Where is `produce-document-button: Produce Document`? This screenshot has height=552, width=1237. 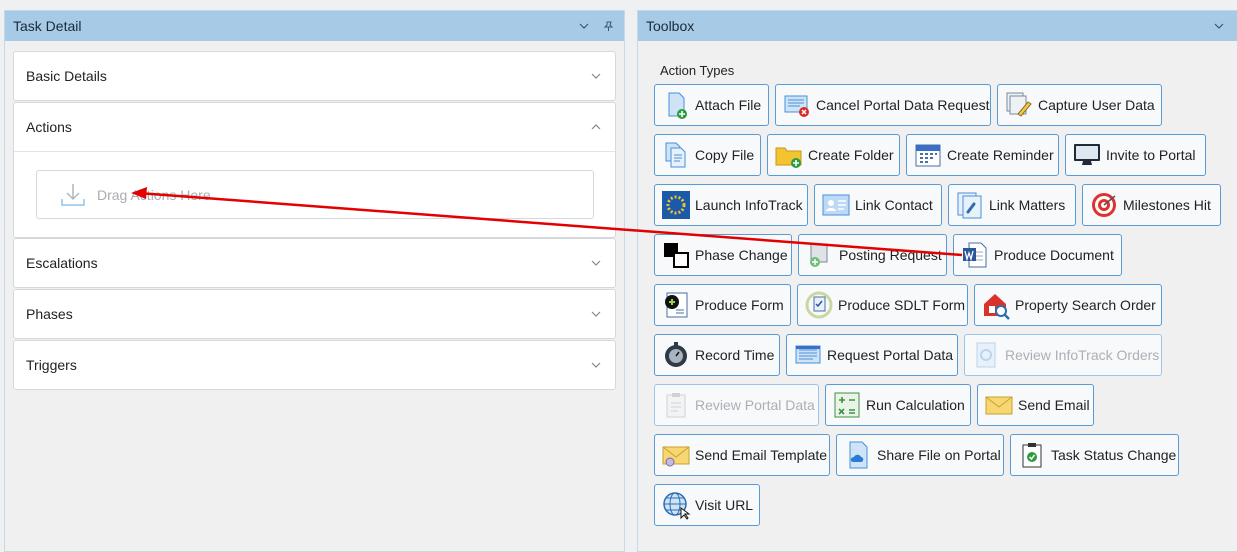 produce-document-button: Produce Document is located at coordinates (1037, 255).